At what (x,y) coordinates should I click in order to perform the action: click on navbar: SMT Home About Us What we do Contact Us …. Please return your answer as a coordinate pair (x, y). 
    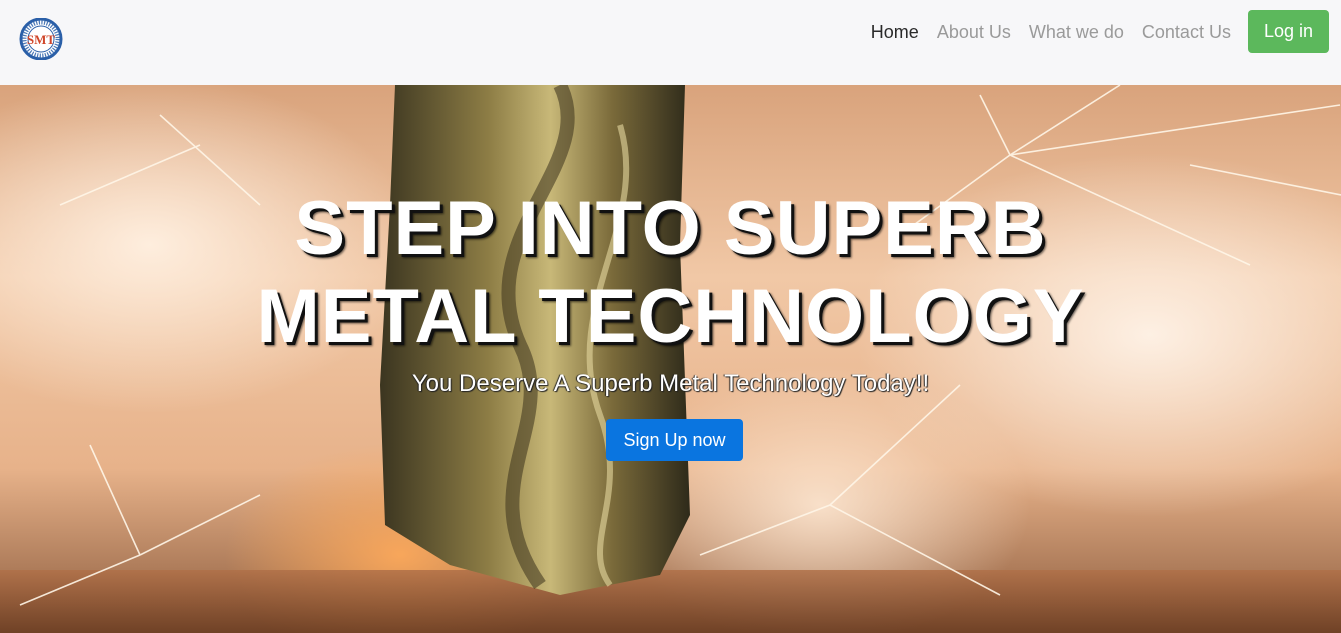
    Looking at the image, I should click on (670, 42).